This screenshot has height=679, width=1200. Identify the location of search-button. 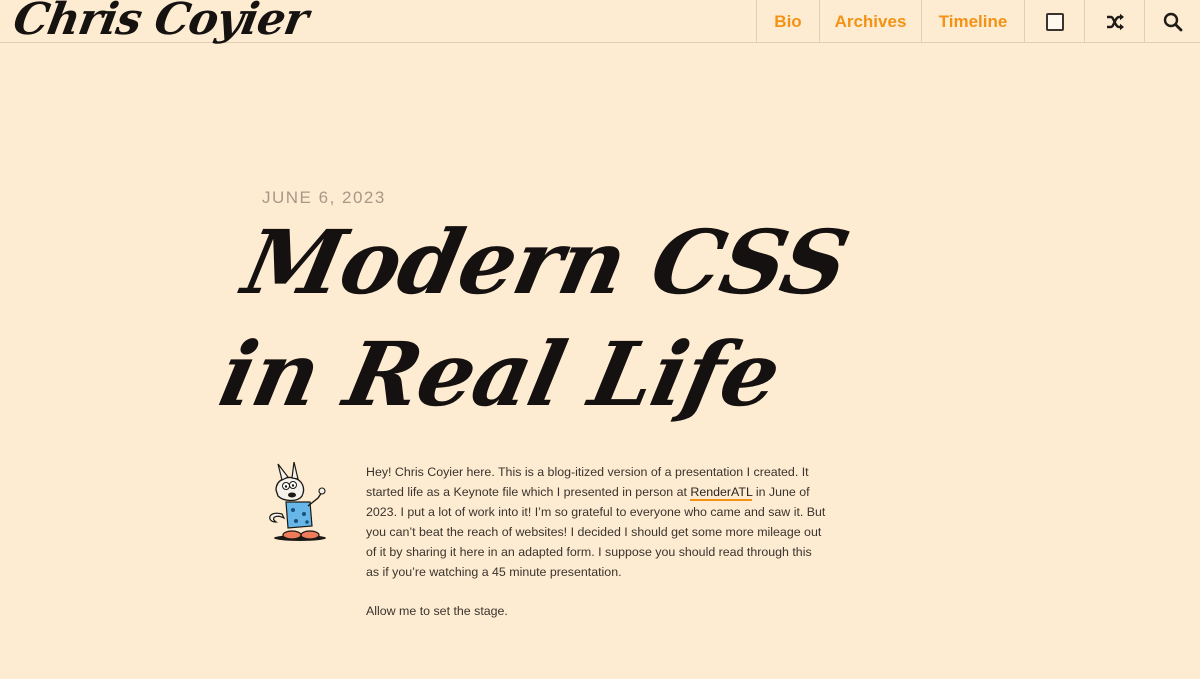
(1172, 21).